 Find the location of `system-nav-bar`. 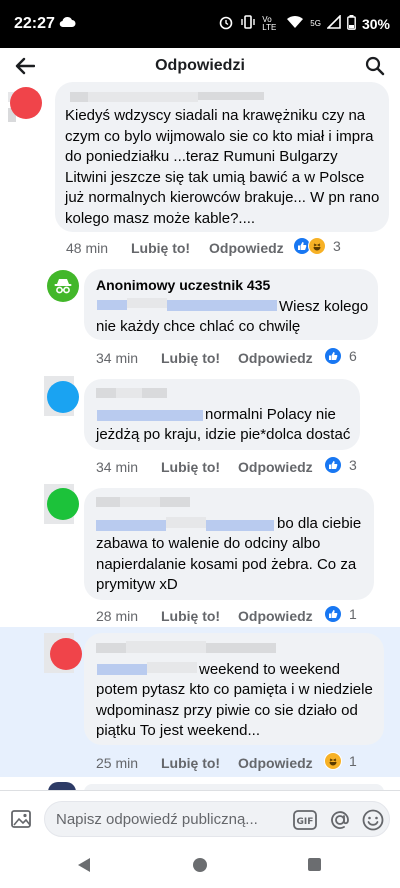

system-nav-bar is located at coordinates (200, 868).